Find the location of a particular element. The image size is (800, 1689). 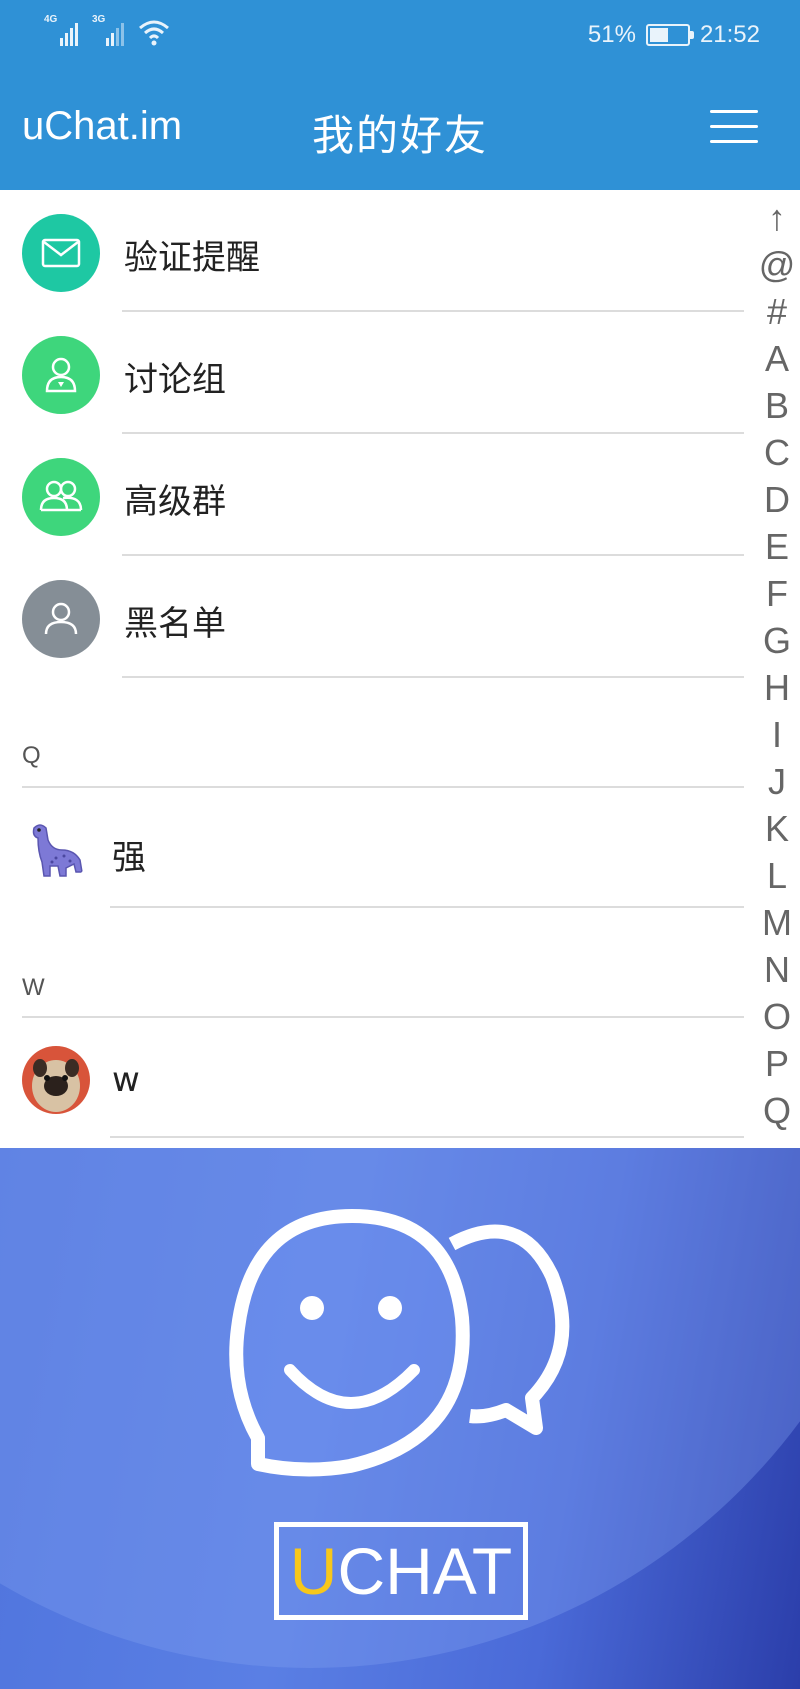

group-icon is located at coordinates (61, 496).